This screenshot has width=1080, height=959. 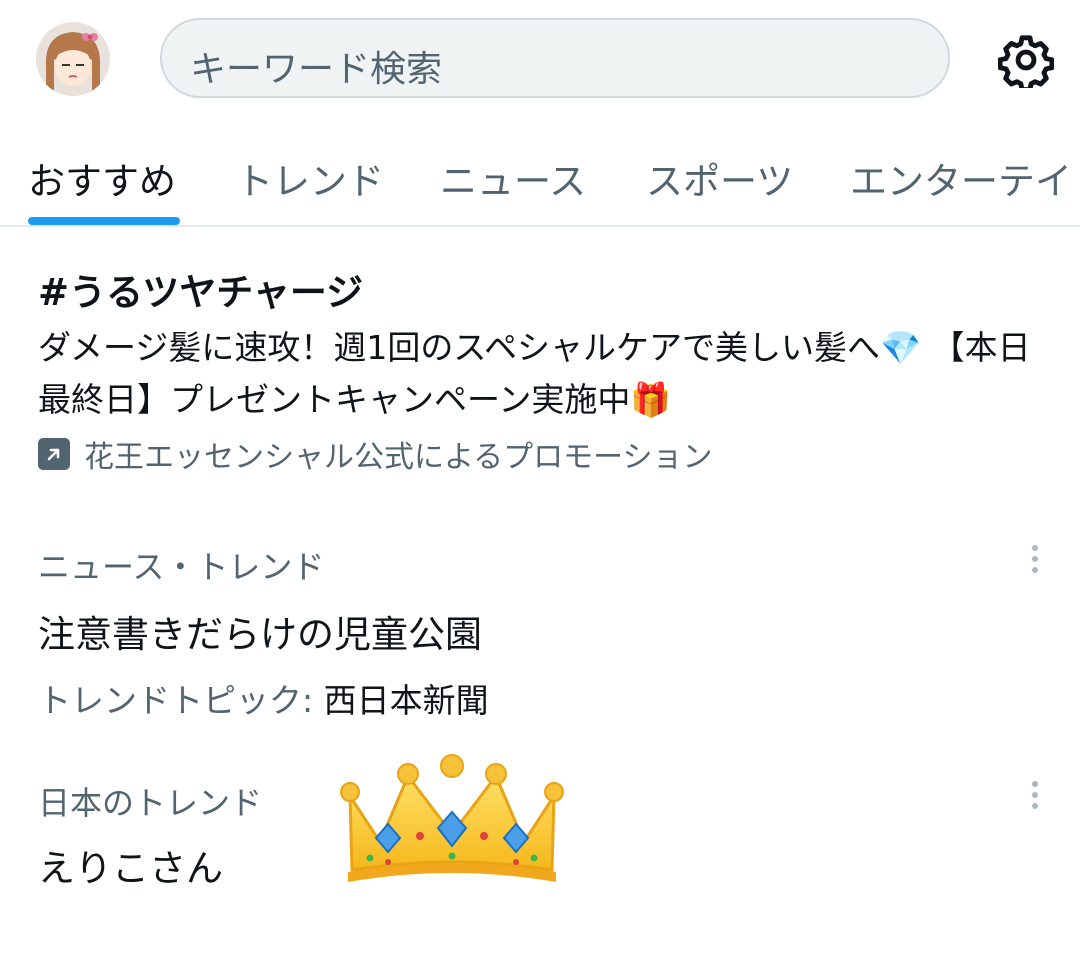 What do you see at coordinates (104, 221) in the screenshot?
I see `active-tab-indicator` at bounding box center [104, 221].